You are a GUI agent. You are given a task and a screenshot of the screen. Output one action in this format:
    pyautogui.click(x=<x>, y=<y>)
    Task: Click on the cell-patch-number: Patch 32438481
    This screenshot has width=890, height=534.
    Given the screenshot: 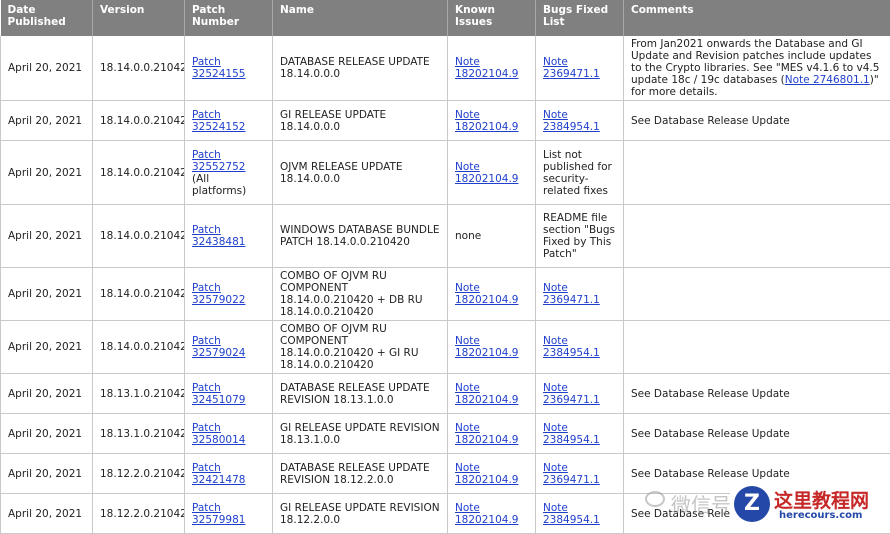 What is the action you would take?
    pyautogui.click(x=229, y=236)
    